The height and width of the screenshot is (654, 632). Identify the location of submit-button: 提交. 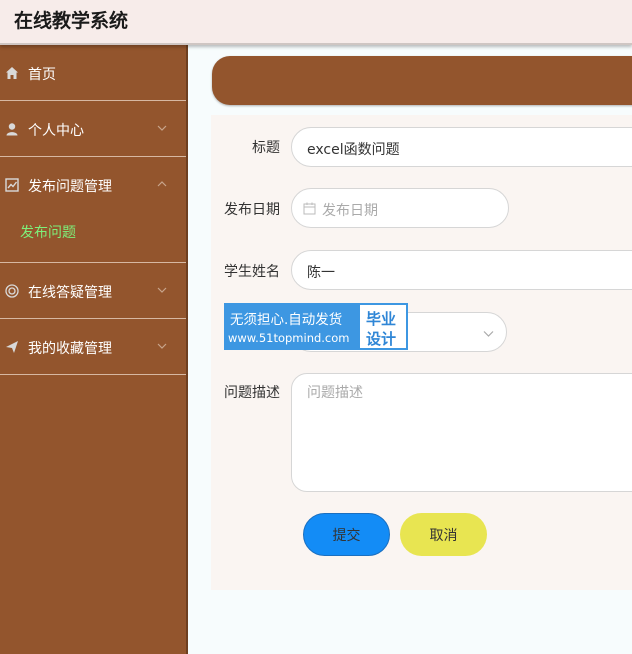
(346, 534).